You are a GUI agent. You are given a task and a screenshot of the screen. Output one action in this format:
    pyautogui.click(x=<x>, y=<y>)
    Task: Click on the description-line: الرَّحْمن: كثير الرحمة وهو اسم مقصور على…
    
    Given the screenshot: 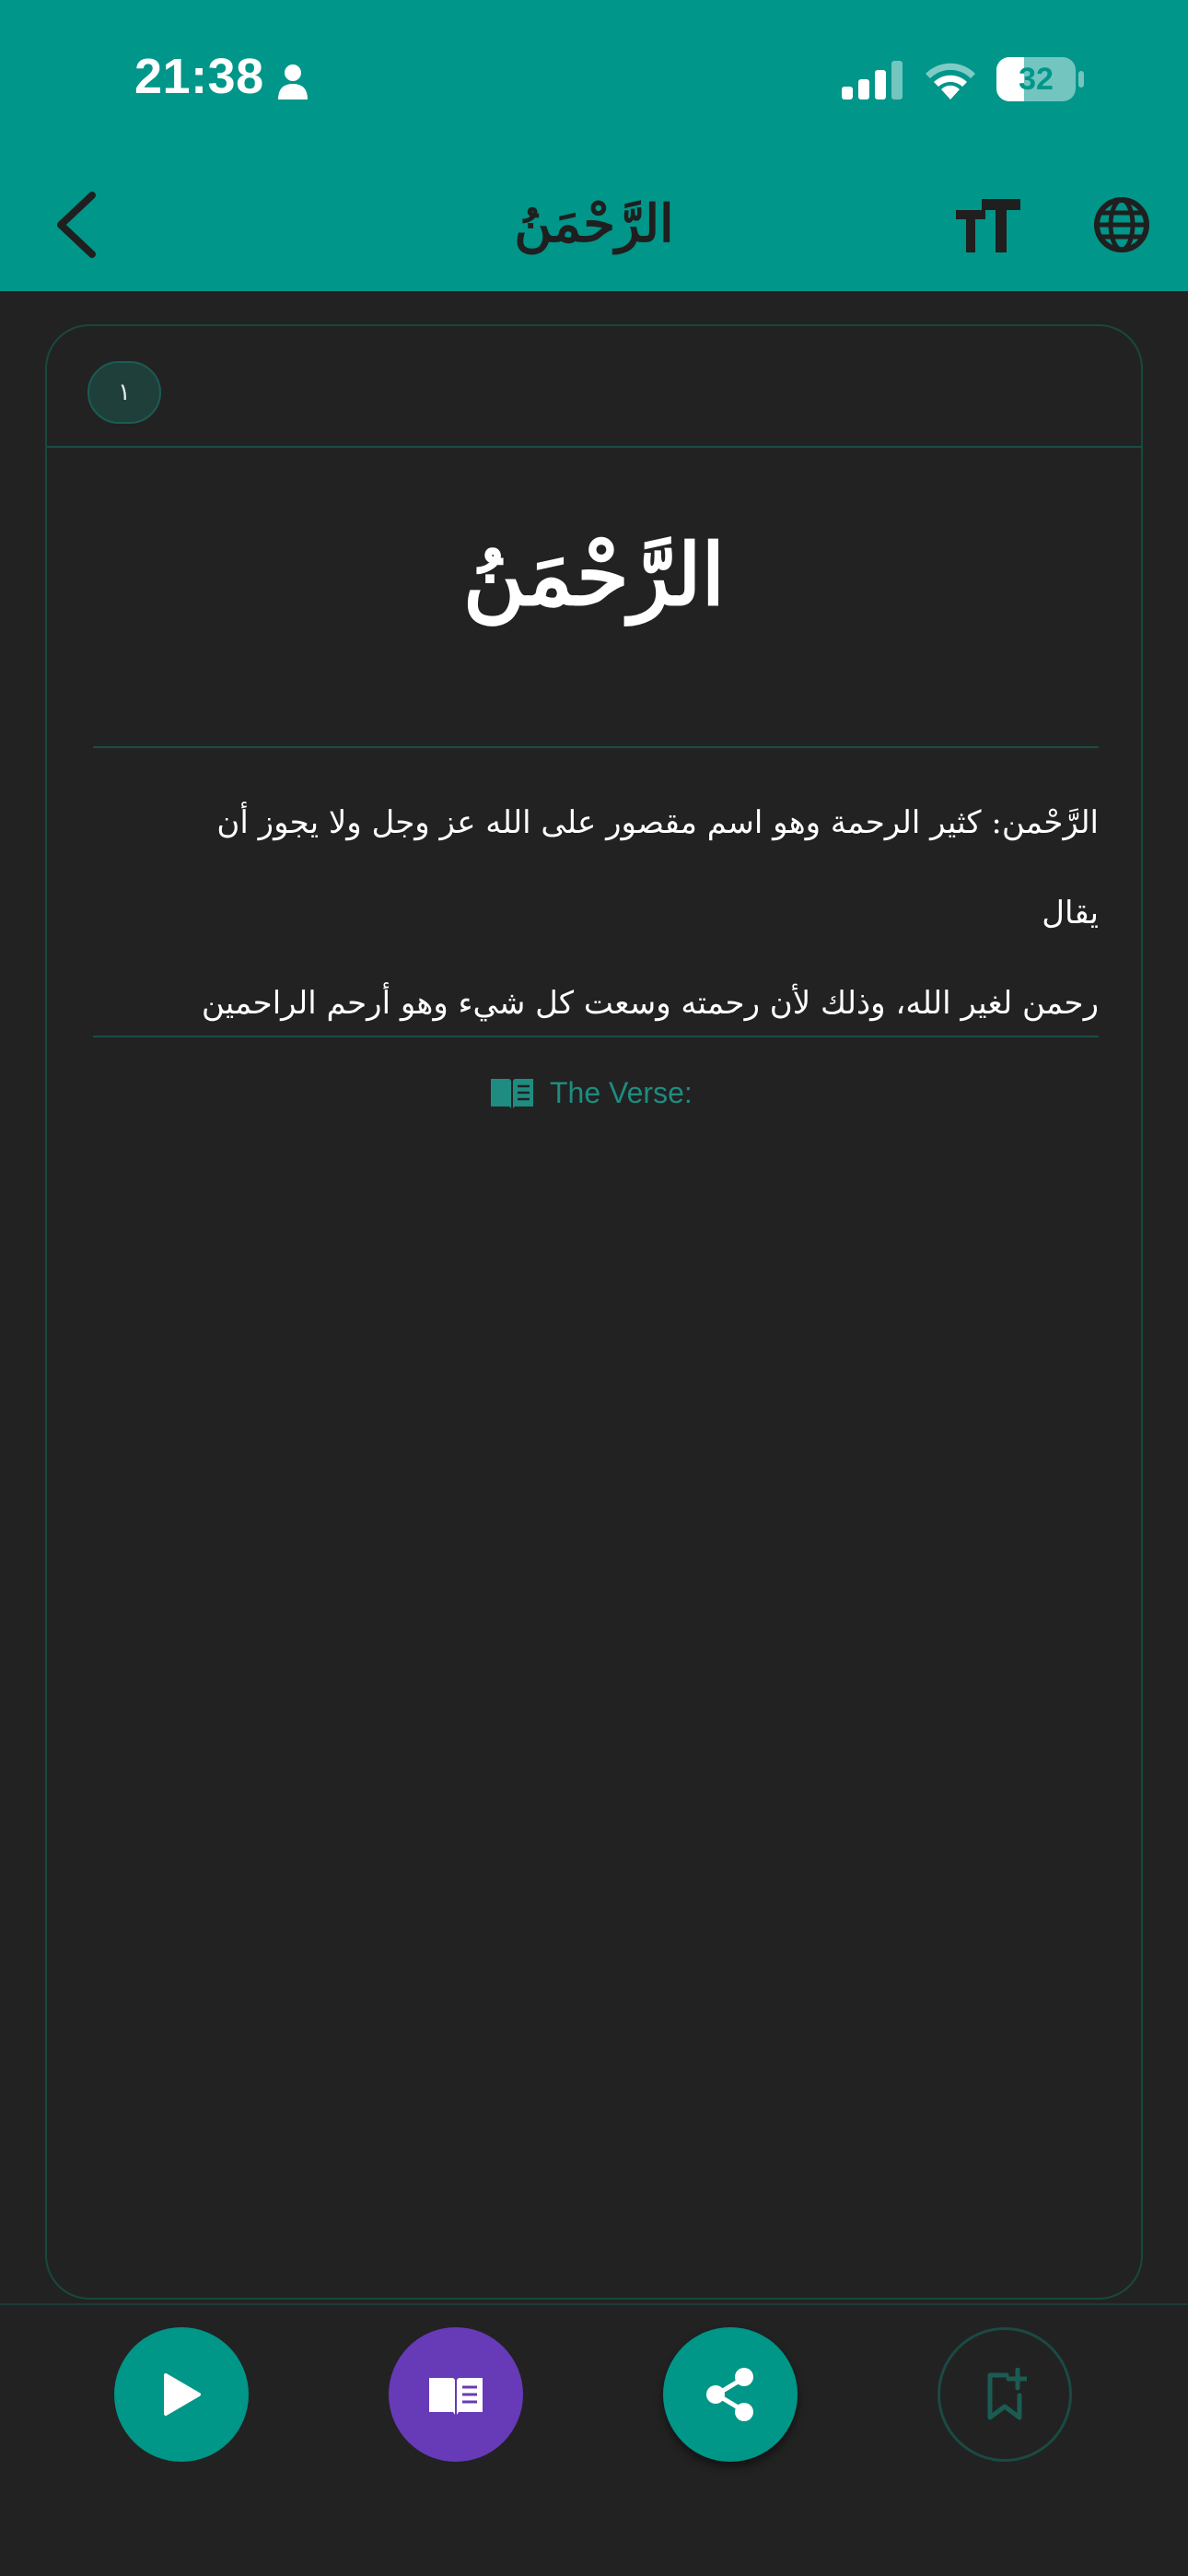 What is the action you would take?
    pyautogui.click(x=657, y=867)
    